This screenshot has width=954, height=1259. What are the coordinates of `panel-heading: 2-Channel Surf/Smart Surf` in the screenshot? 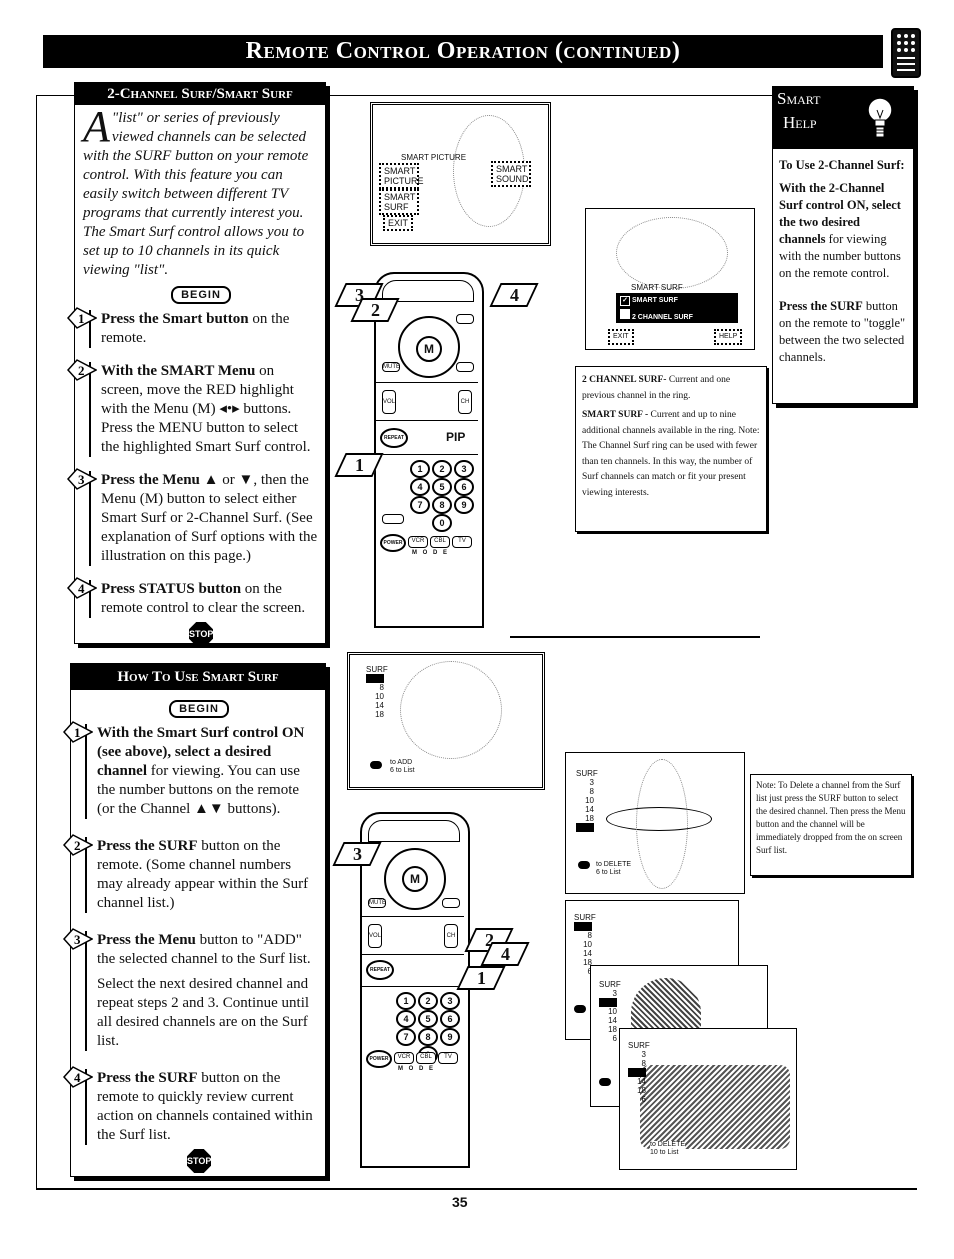 It's located at (200, 94).